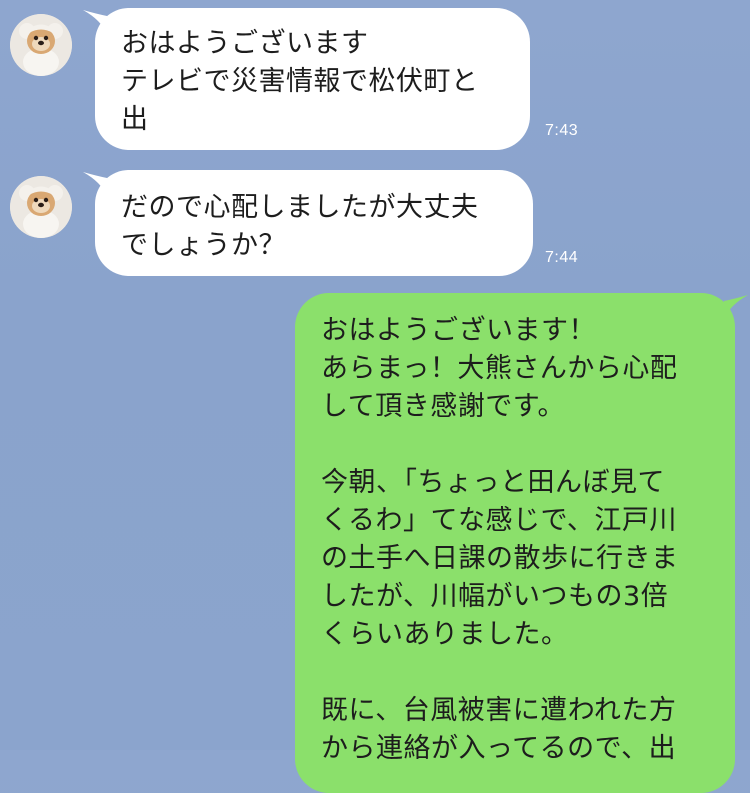 The width and height of the screenshot is (750, 793). I want to click on message-bubble-incoming: だので心配しましたが大丈夫 でしょうか？, so click(308, 223).